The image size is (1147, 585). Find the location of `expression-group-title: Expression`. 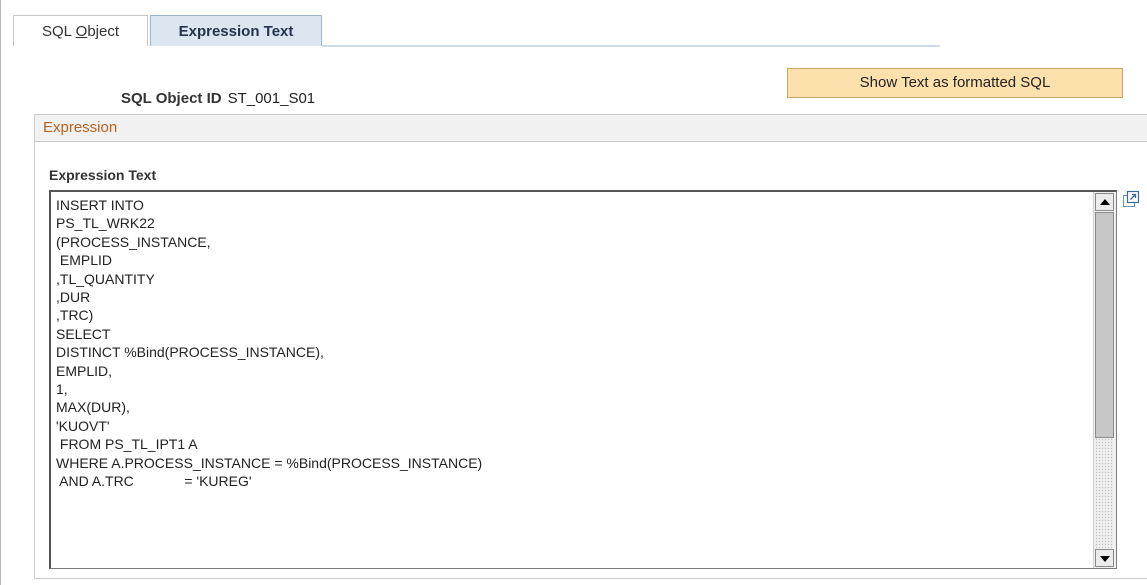

expression-group-title: Expression is located at coordinates (80, 127).